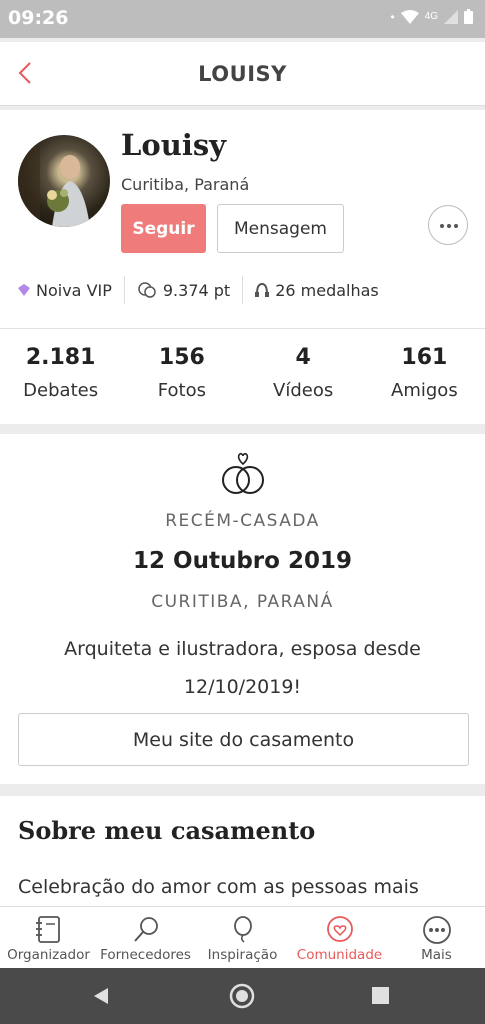 This screenshot has width=485, height=1024. Describe the element at coordinates (242, 929) in the screenshot. I see `balloon-icon` at that location.